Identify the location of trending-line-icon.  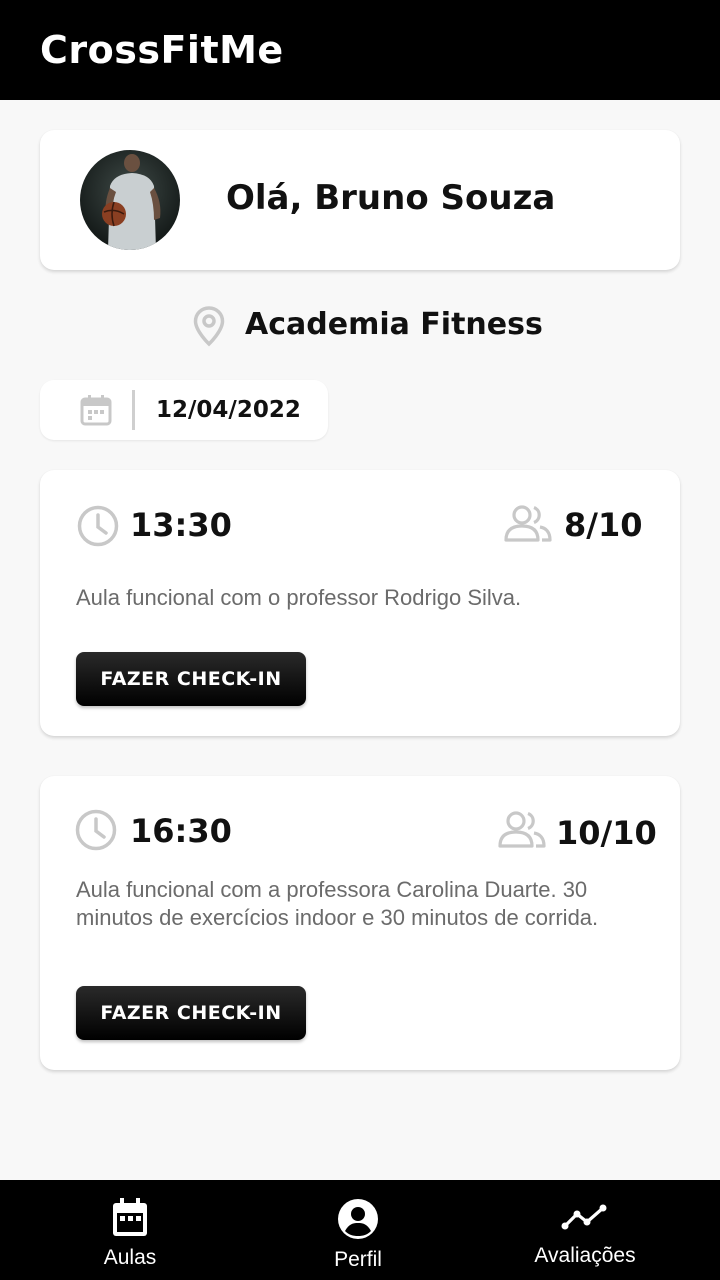
(584, 1217).